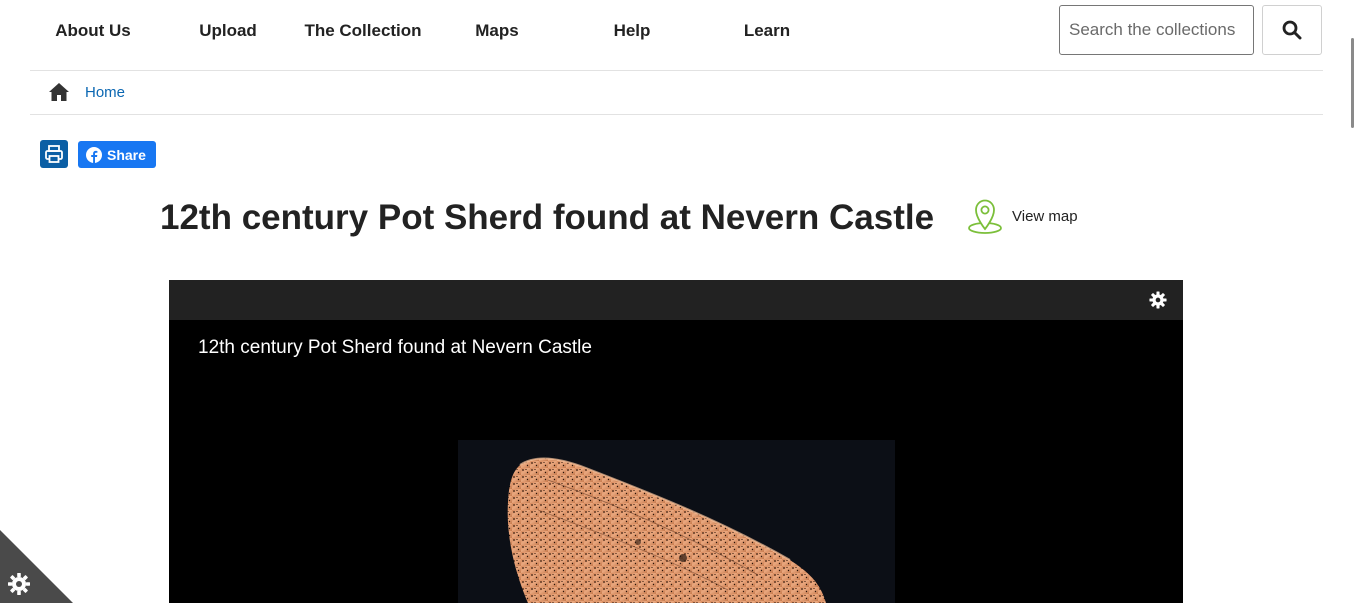 The height and width of the screenshot is (608, 1355). Describe the element at coordinates (93, 31) in the screenshot. I see `nav-about-us: About Us` at that location.